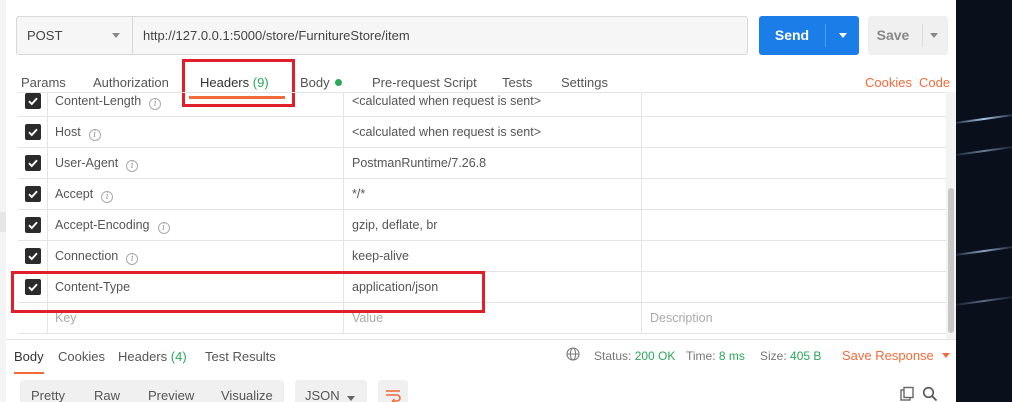 The image size is (1012, 402). Describe the element at coordinates (655, 356) in the screenshot. I see `status-value: 200 OK` at that location.